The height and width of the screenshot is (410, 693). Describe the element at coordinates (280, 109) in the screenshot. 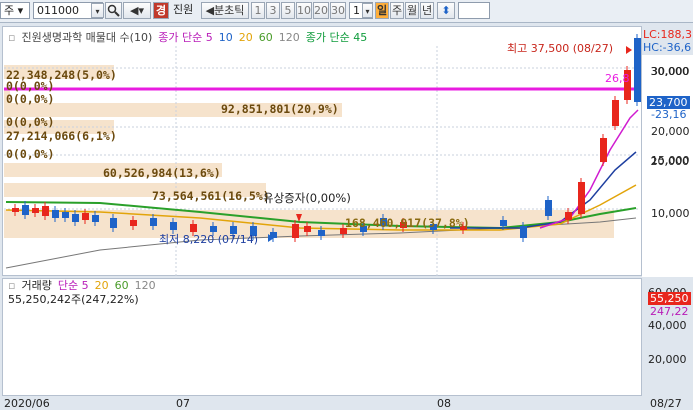

I see `profile-label-4: 92,851,801(20,9%)` at that location.